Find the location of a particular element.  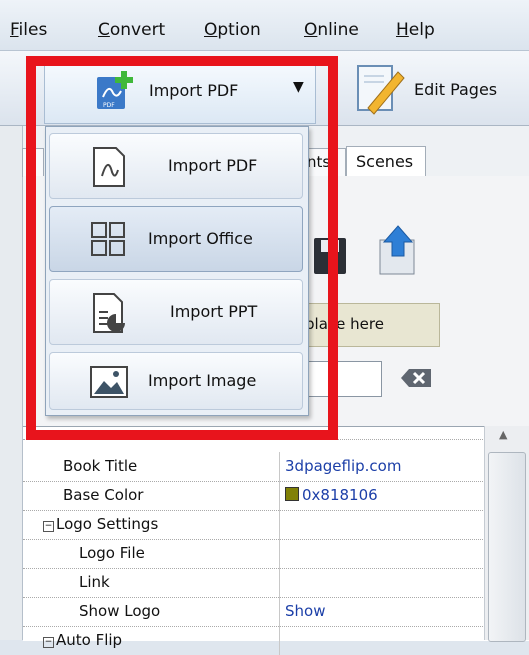

group-label: Logo Settings is located at coordinates (107, 524).